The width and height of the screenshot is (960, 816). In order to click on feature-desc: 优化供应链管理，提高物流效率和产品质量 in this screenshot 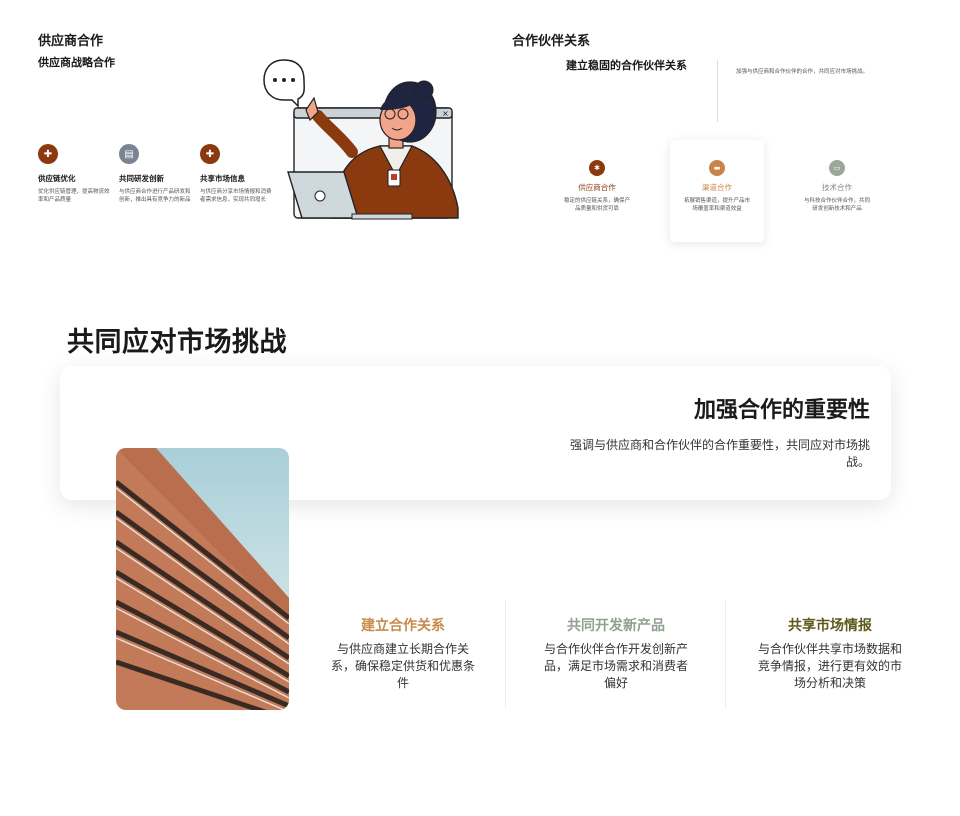, I will do `click(74, 196)`.